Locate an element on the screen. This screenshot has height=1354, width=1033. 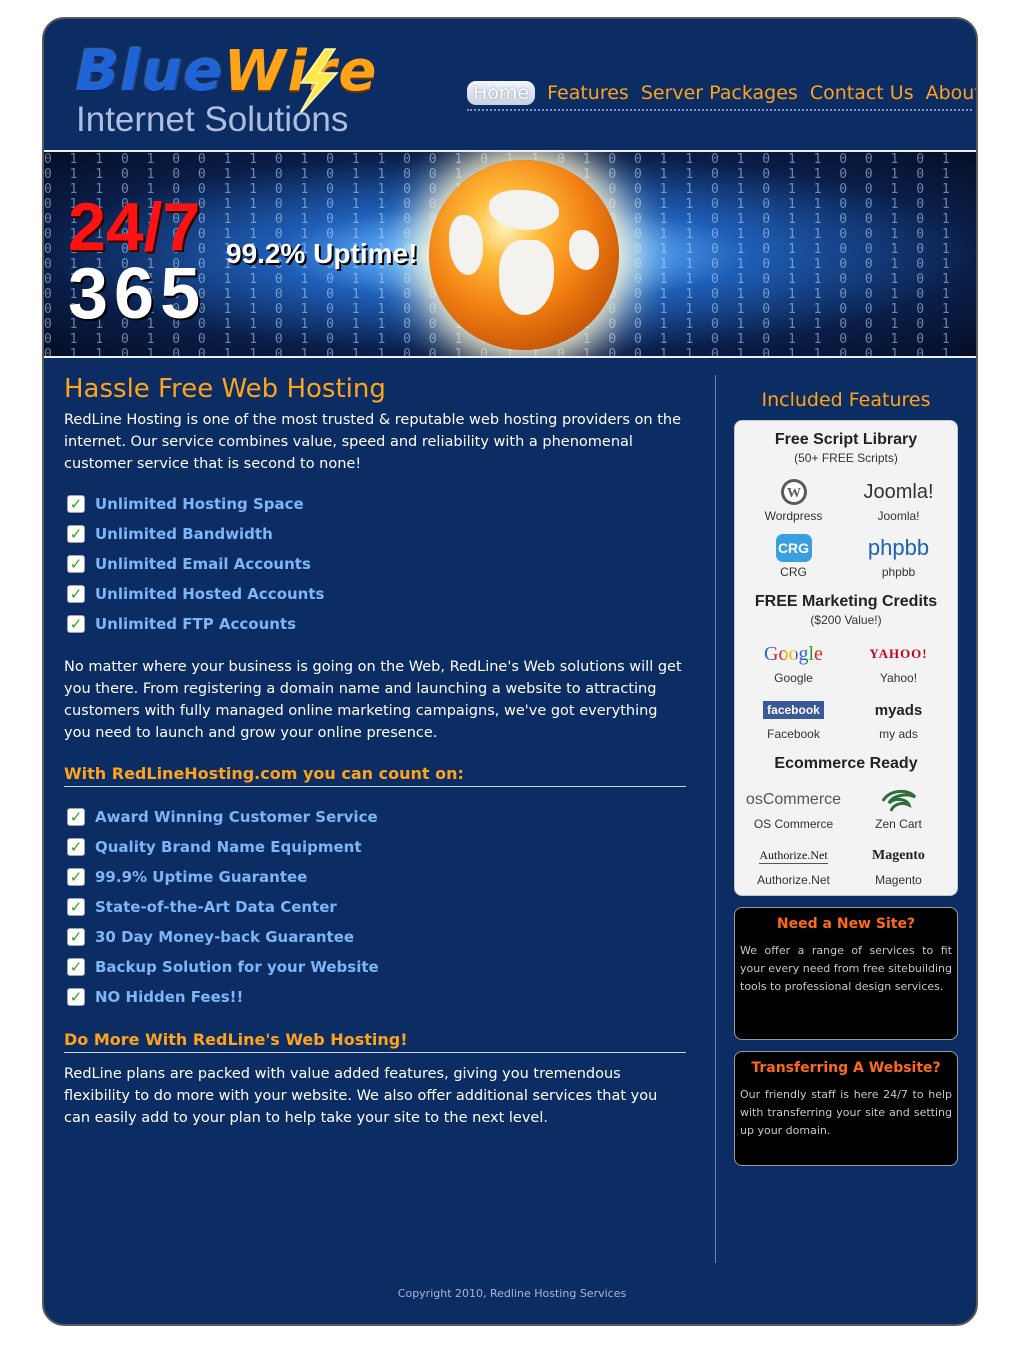
do-more-heading: Do More With RedLine's Web Hosting! is located at coordinates (375, 1041).